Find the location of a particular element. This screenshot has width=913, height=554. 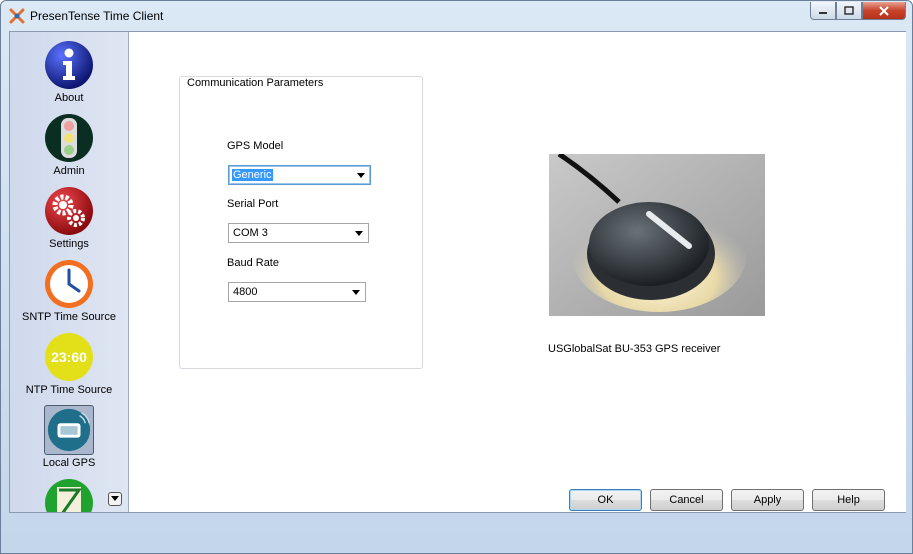

ntp-badge-text: 23:60 is located at coordinates (69, 357).